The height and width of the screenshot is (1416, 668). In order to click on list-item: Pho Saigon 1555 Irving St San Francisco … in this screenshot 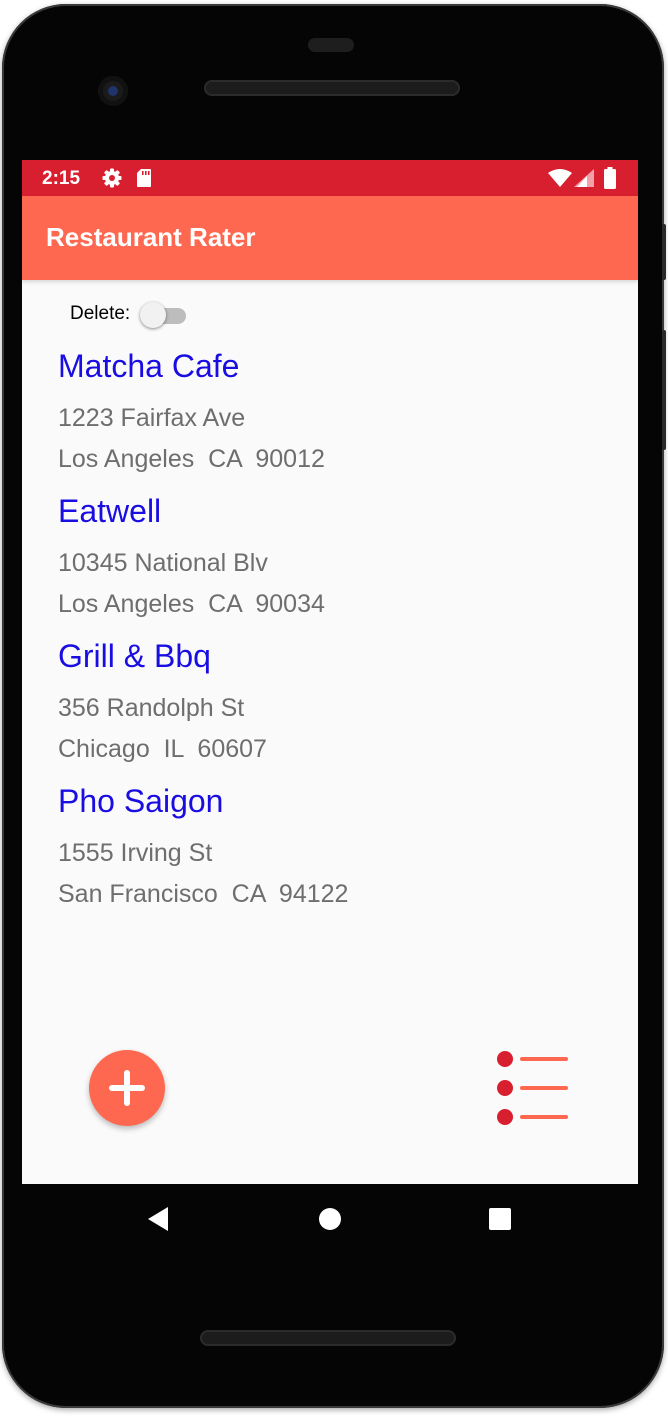, I will do `click(338, 853)`.